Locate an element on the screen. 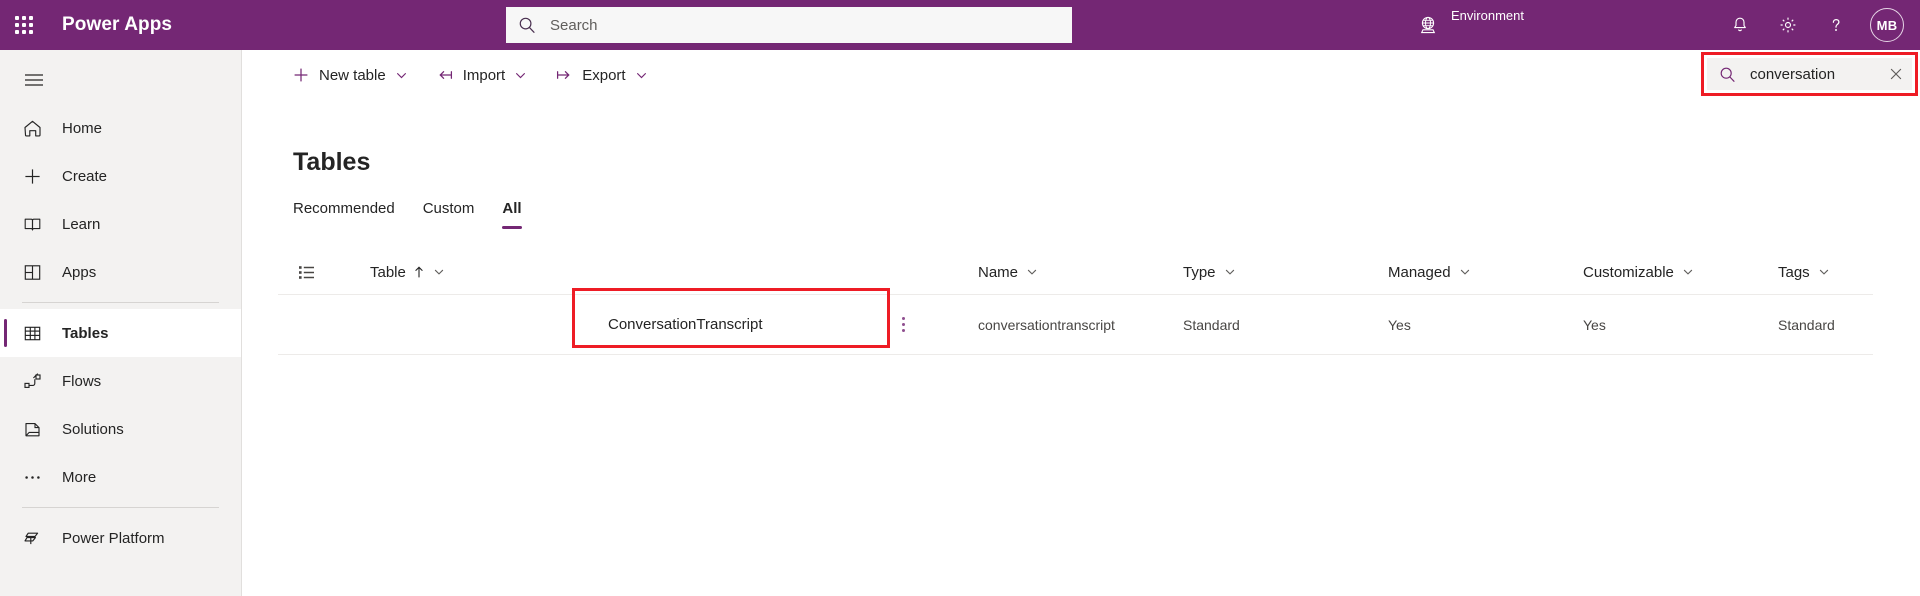  sidebar-item-solutions: Solutions is located at coordinates (120, 429).